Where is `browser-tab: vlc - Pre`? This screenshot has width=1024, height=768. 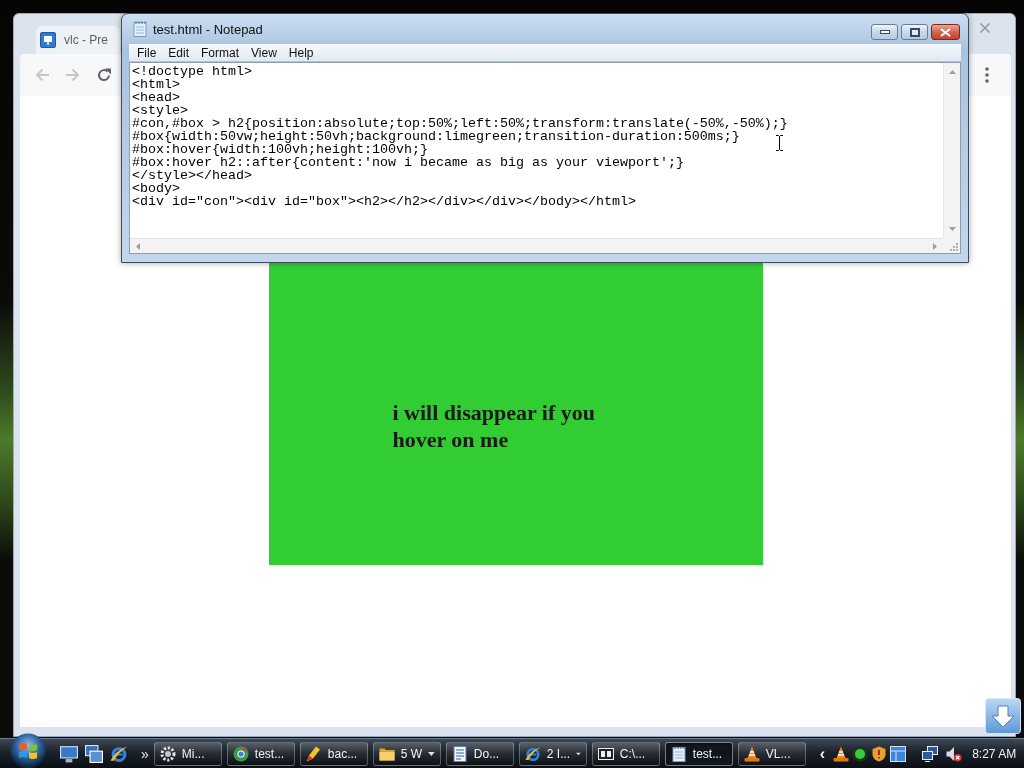 browser-tab: vlc - Pre is located at coordinates (78, 40).